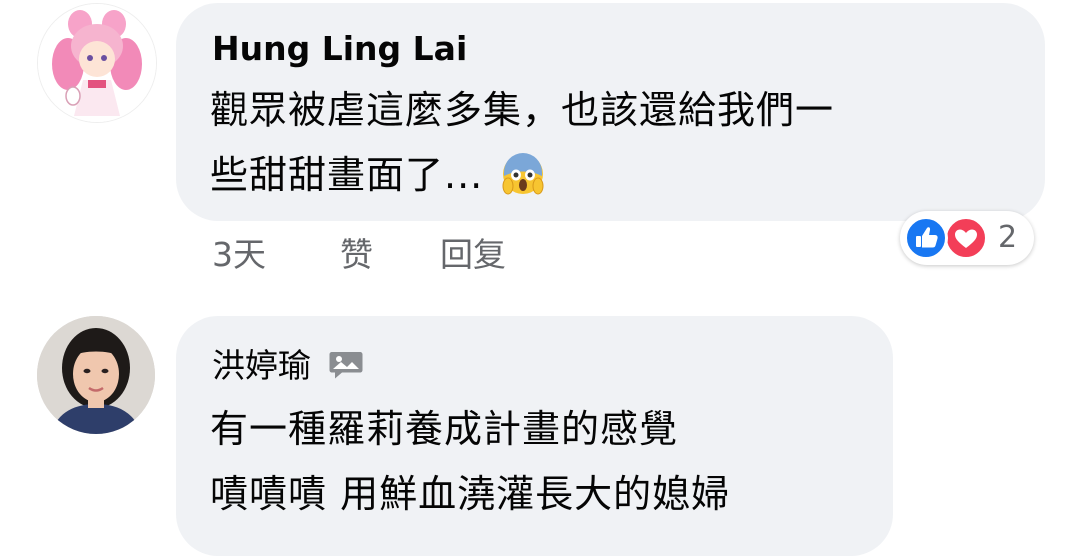 This screenshot has height=556, width=1080. I want to click on like-button: 赞, so click(356, 255).